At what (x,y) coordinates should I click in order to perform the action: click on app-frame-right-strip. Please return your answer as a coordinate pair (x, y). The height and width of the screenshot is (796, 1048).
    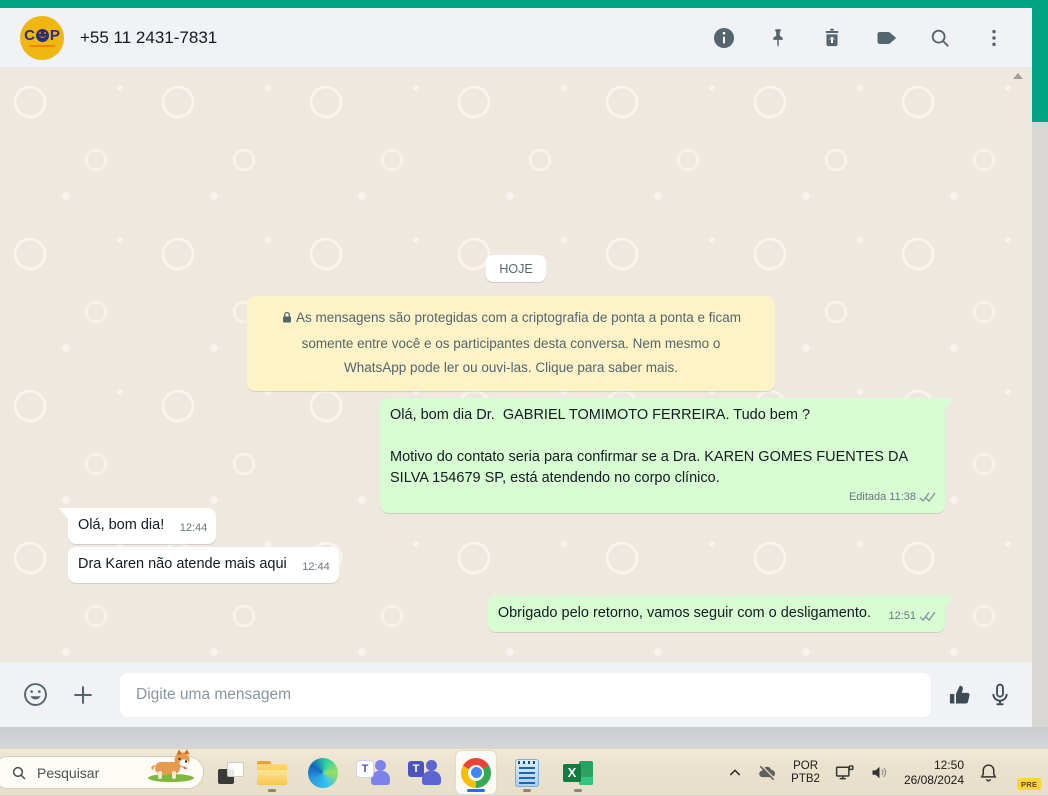
    Looking at the image, I should click on (1040, 65).